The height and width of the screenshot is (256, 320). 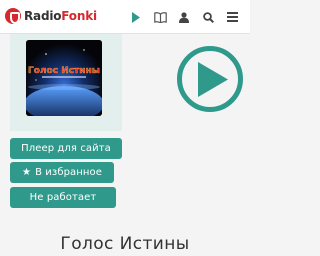 What do you see at coordinates (66, 148) in the screenshot?
I see `player-for-site-button: Плеер для сайта` at bounding box center [66, 148].